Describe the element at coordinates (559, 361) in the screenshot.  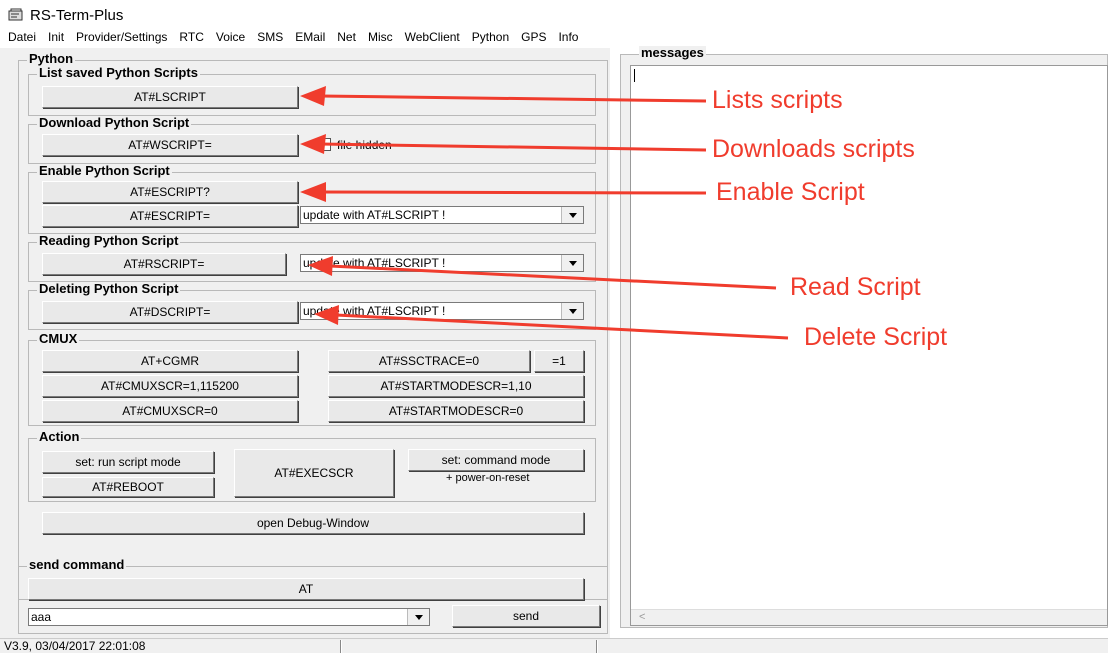
I see `ssctrace-1-button: =1` at that location.